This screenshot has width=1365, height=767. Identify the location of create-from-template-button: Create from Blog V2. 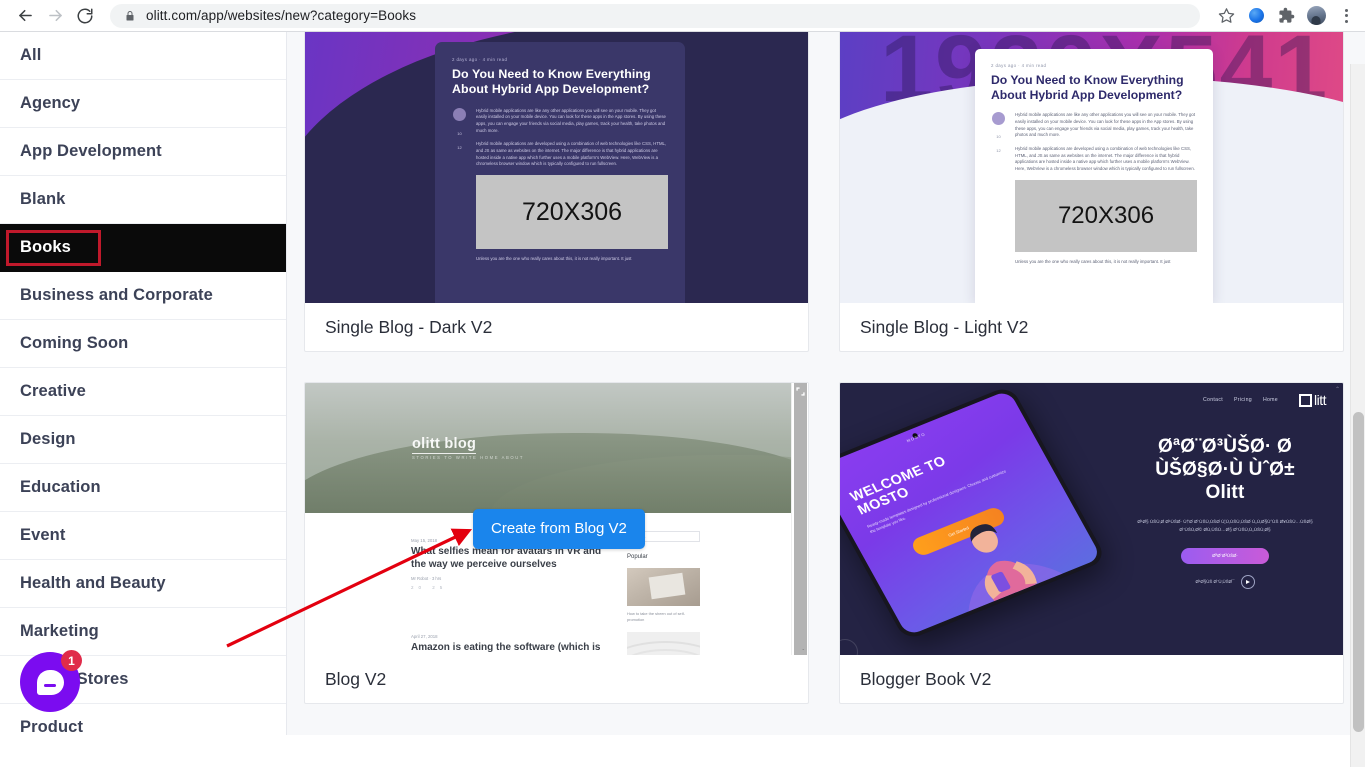
(559, 529).